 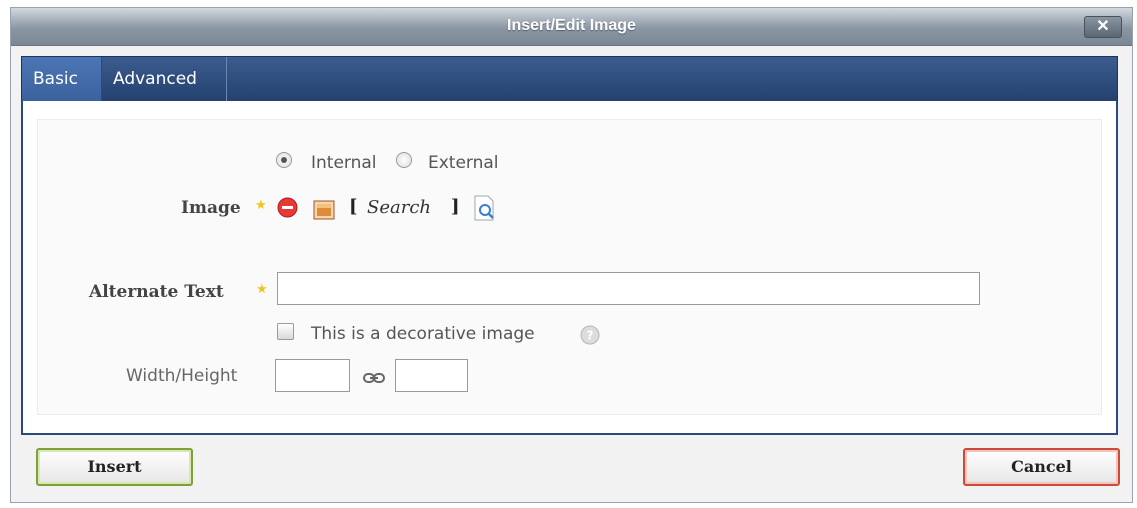 What do you see at coordinates (353, 206) in the screenshot?
I see `search-bracket-open: [` at bounding box center [353, 206].